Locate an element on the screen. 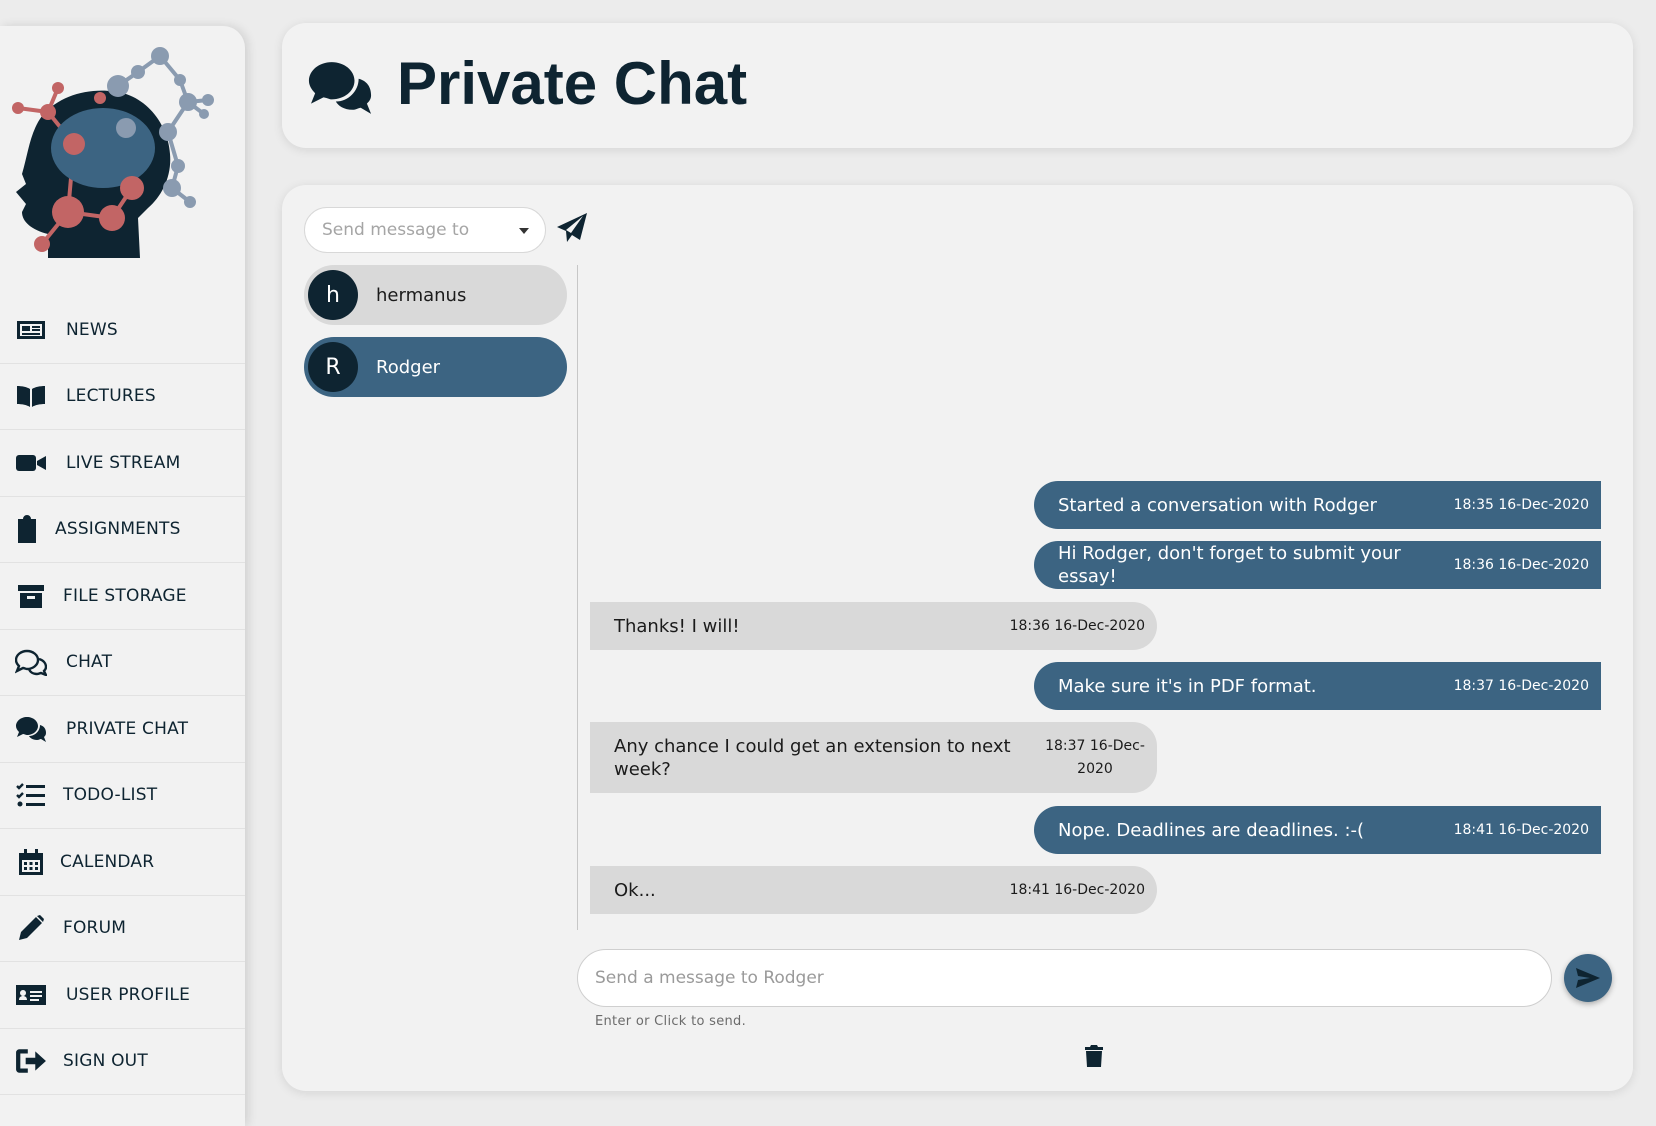 The image size is (1656, 1126). message-incoming: Ok... 18:41 16-Dec-2020 is located at coordinates (873, 890).